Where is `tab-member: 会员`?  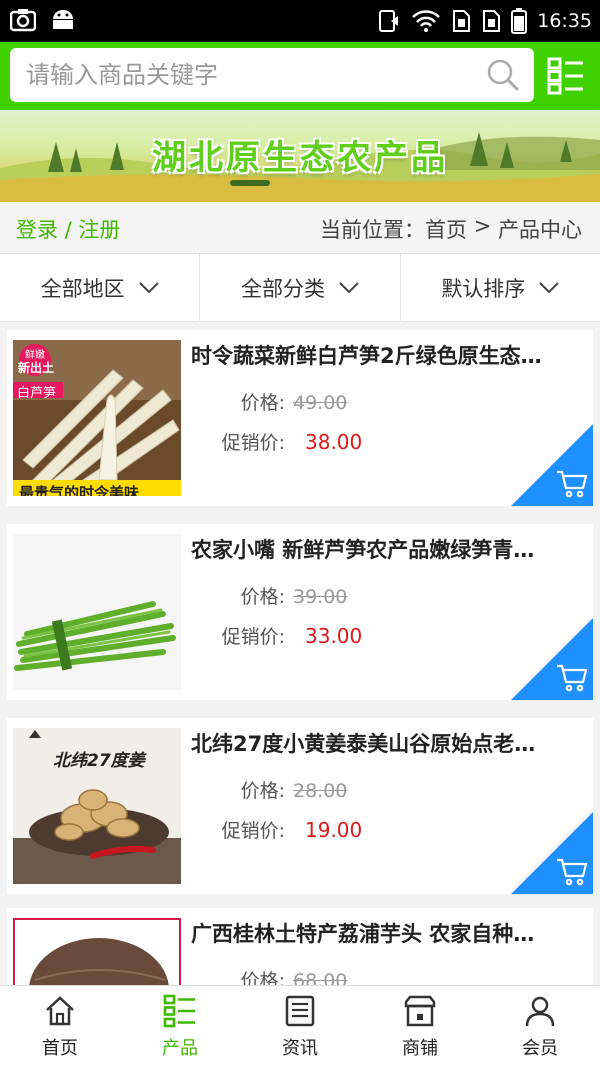
tab-member: 会员 is located at coordinates (540, 1026).